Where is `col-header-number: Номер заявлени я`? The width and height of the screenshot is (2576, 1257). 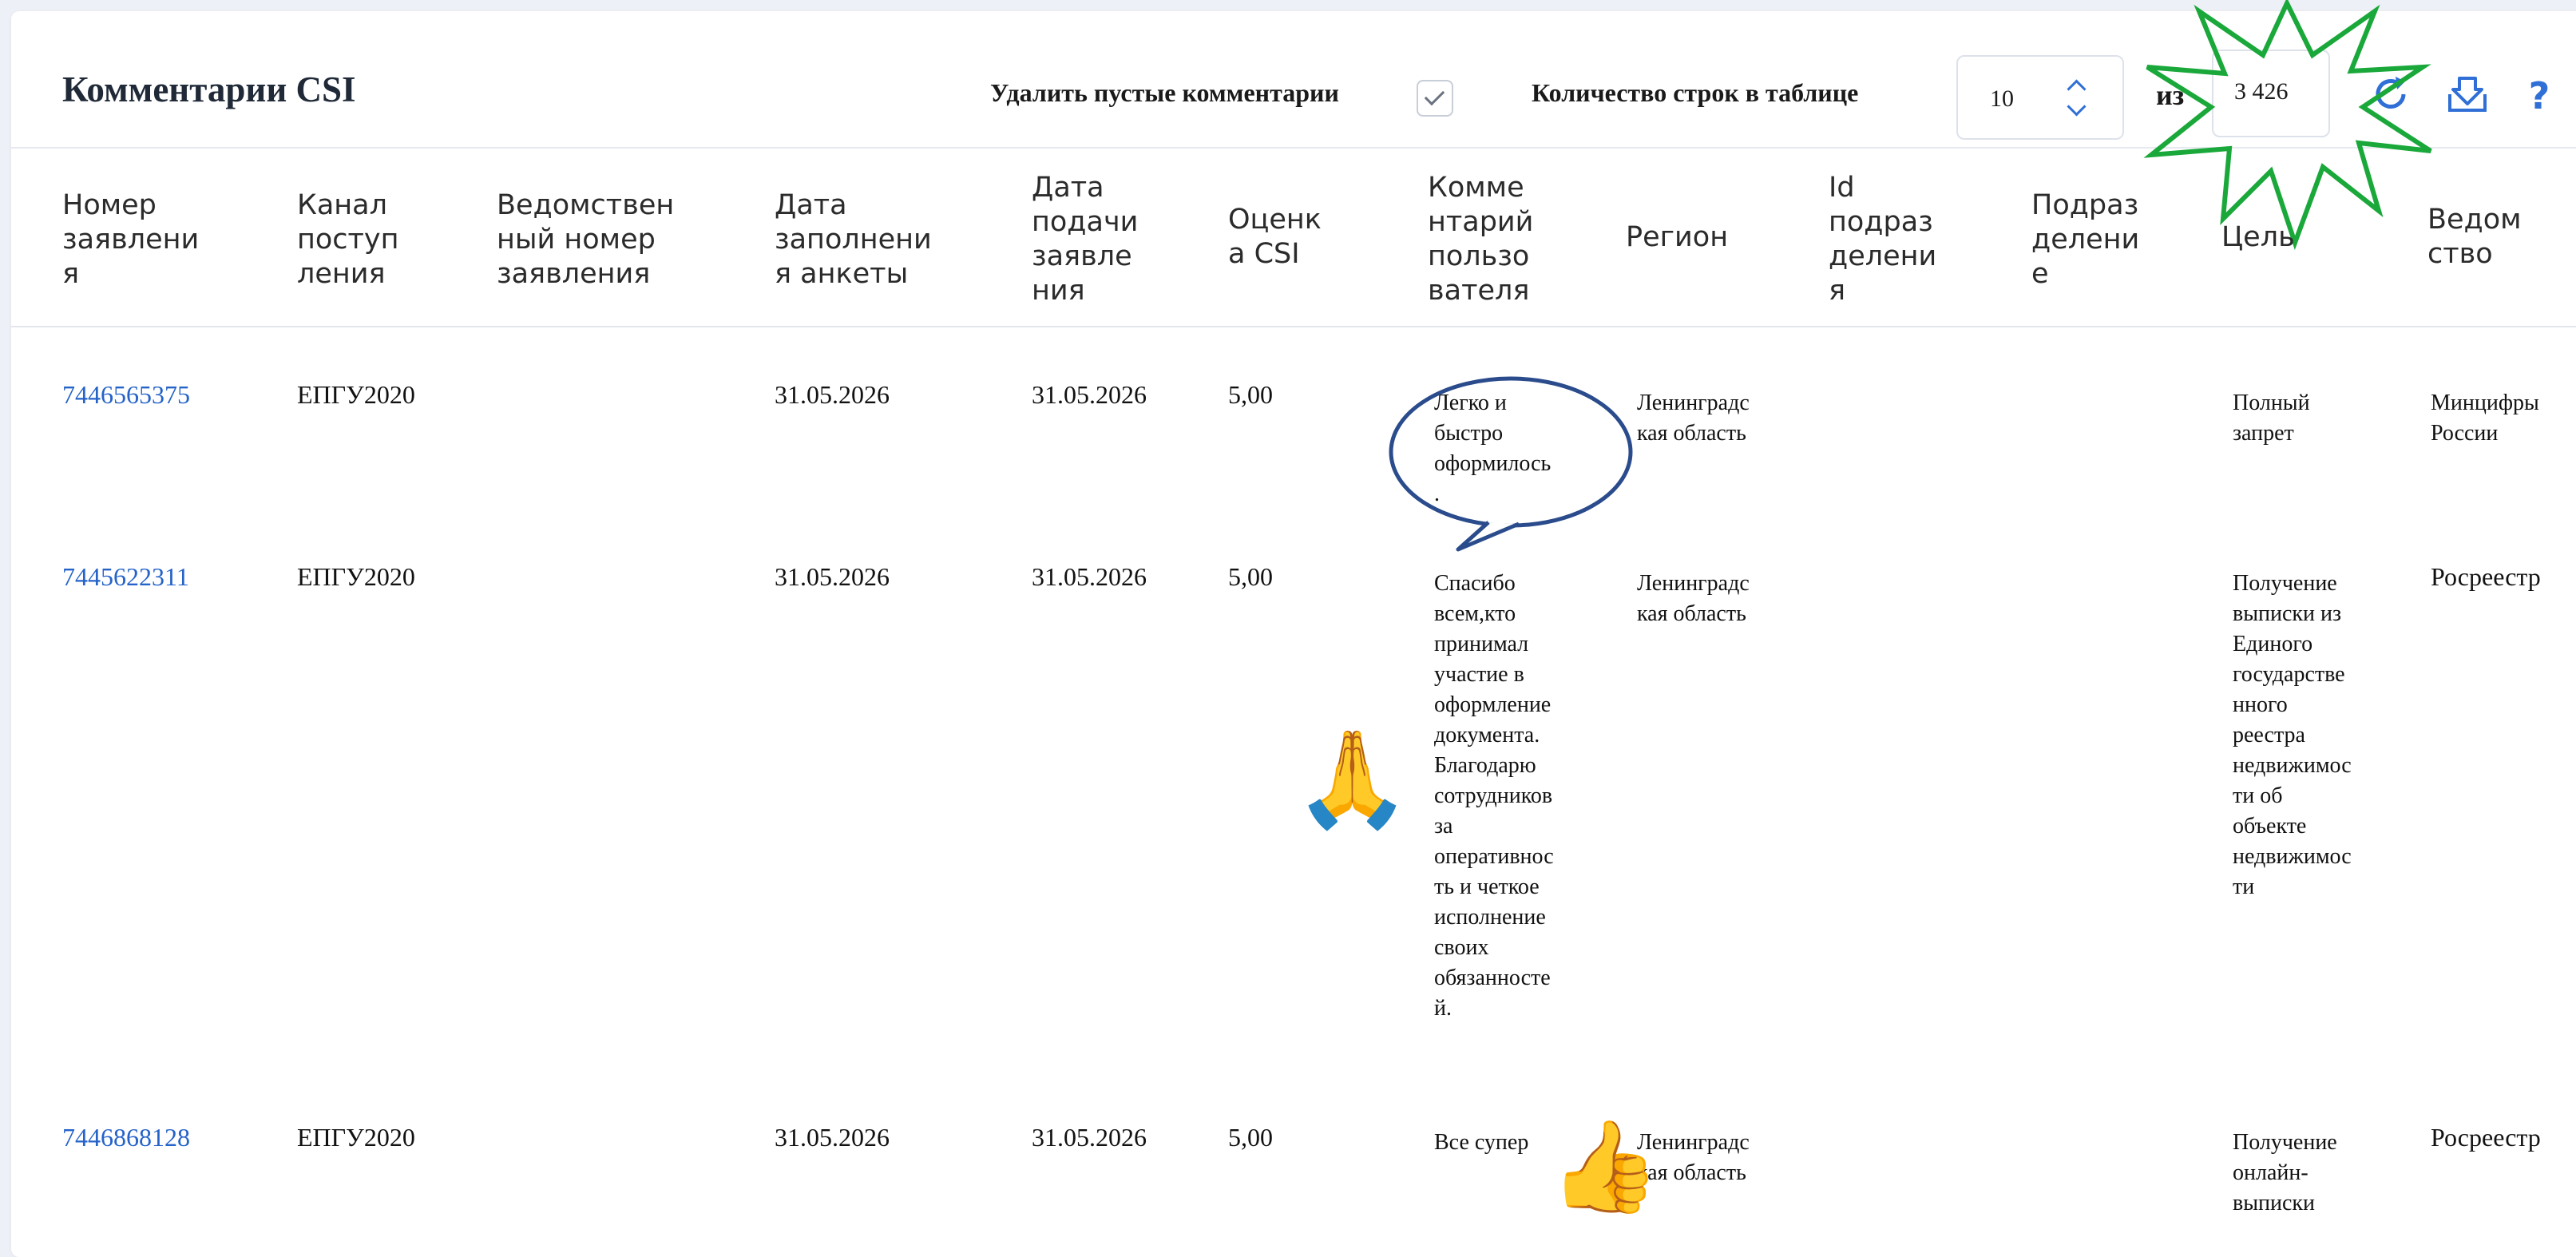 col-header-number: Номер заявлени я is located at coordinates (130, 239).